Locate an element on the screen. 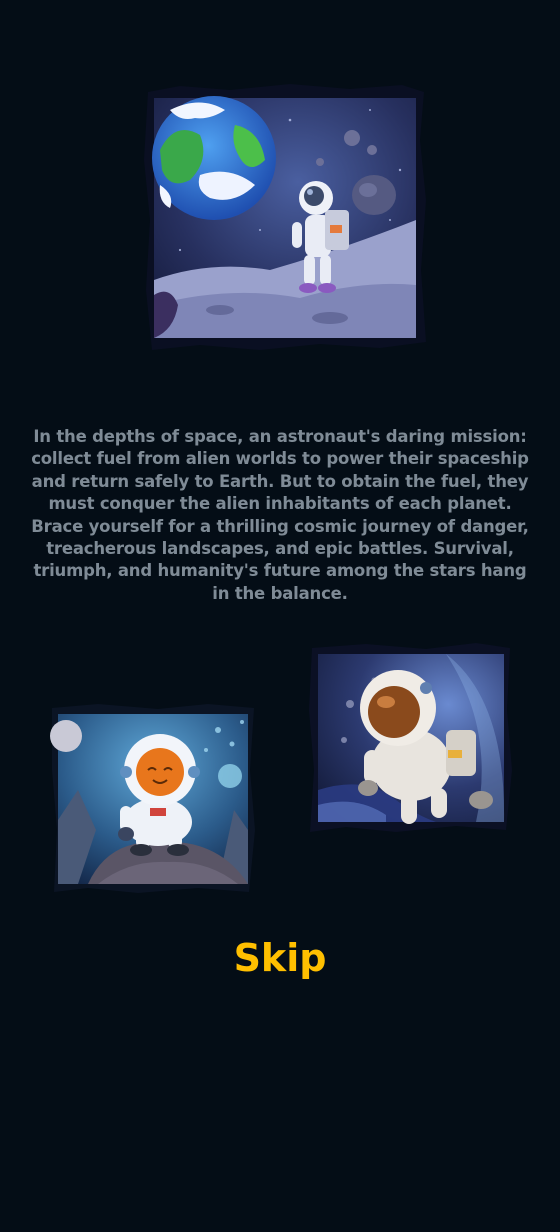 The image size is (560, 1232). astronaut-floating-in-space-illustration is located at coordinates (410, 737).